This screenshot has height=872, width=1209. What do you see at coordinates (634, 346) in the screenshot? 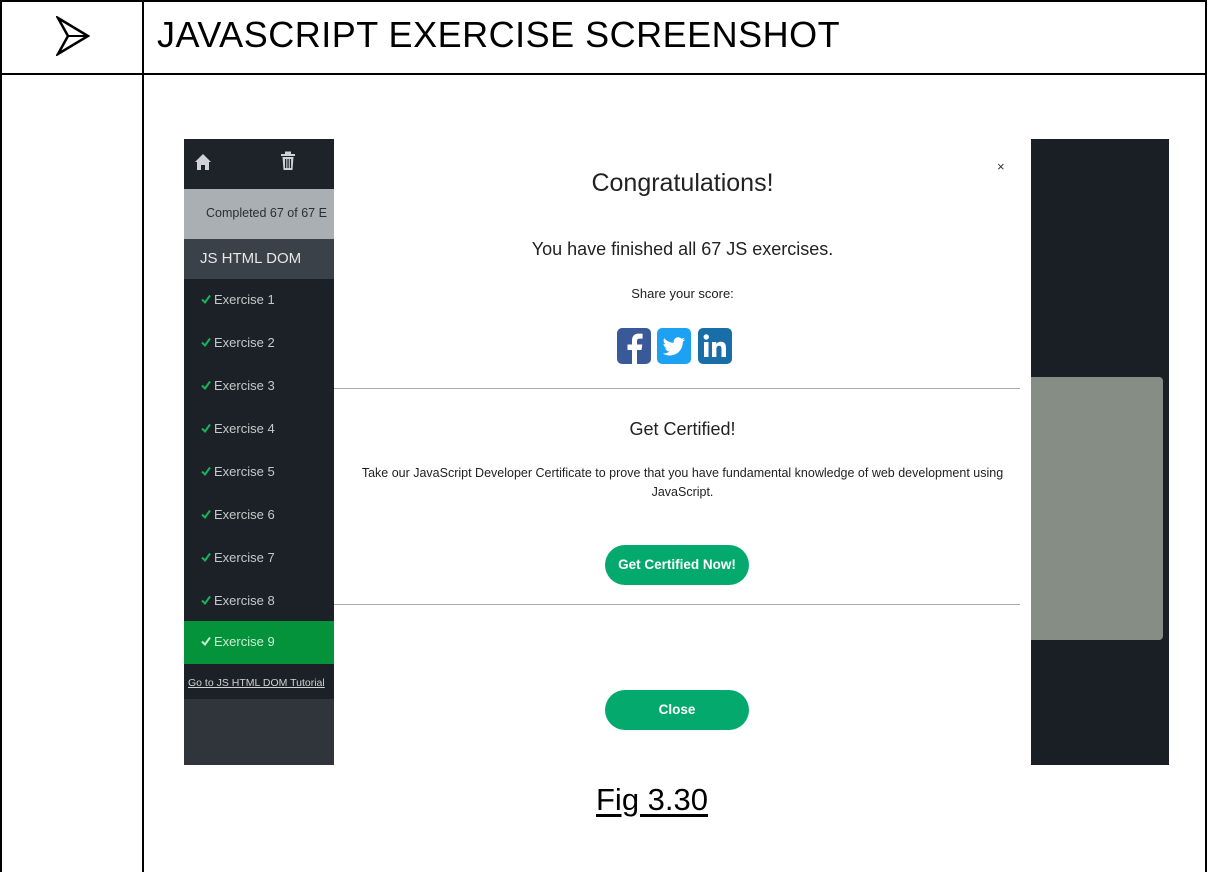
I see `facebook-icon` at bounding box center [634, 346].